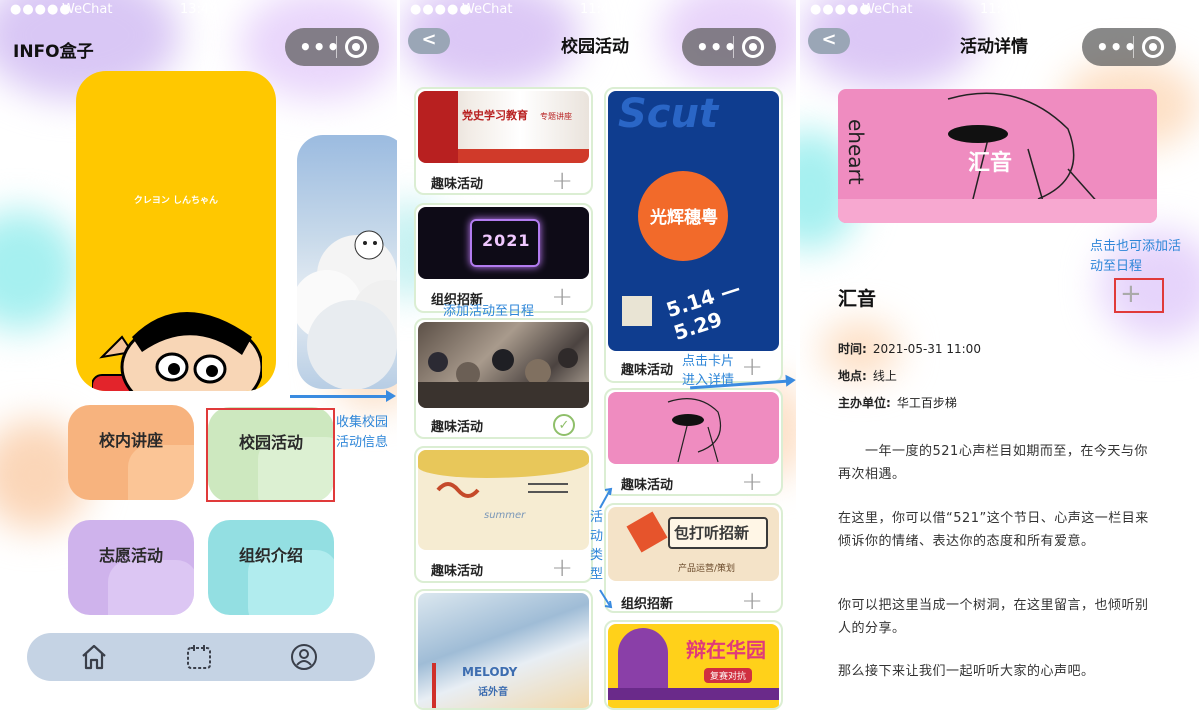 This screenshot has width=1199, height=710. Describe the element at coordinates (637, 311) in the screenshot. I see `qr-code` at that location.